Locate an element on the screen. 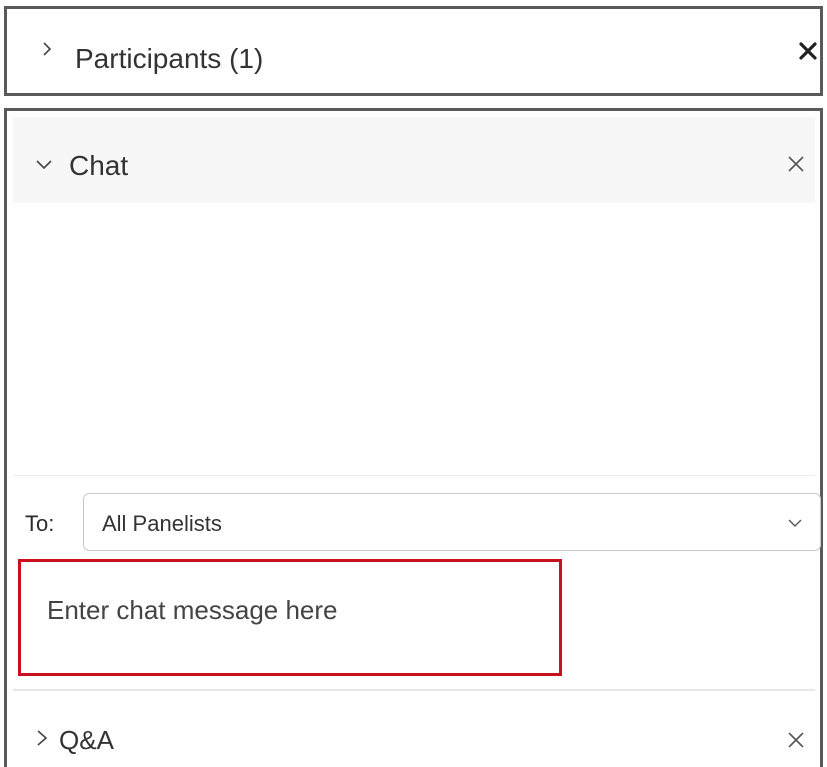 The height and width of the screenshot is (767, 827). recipient-value: All Panelists is located at coordinates (162, 523).